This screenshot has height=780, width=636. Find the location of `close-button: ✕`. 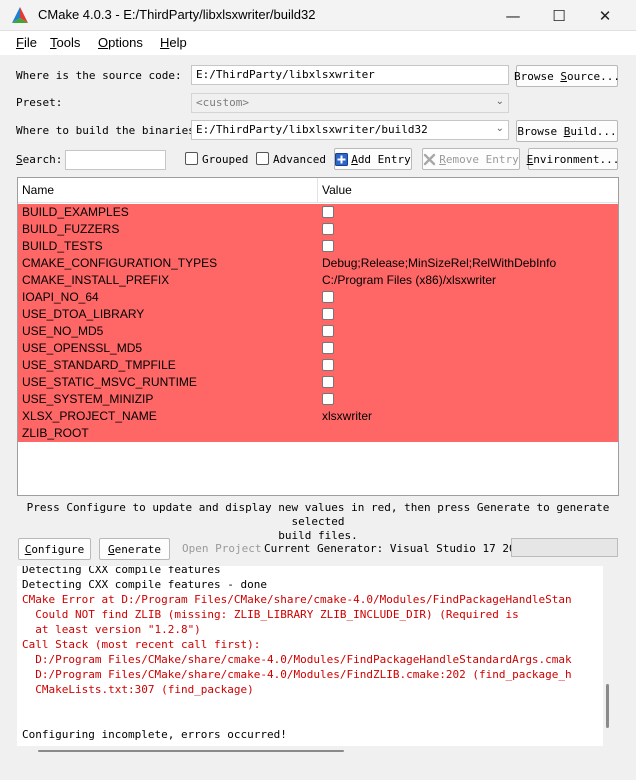

close-button: ✕ is located at coordinates (605, 15).